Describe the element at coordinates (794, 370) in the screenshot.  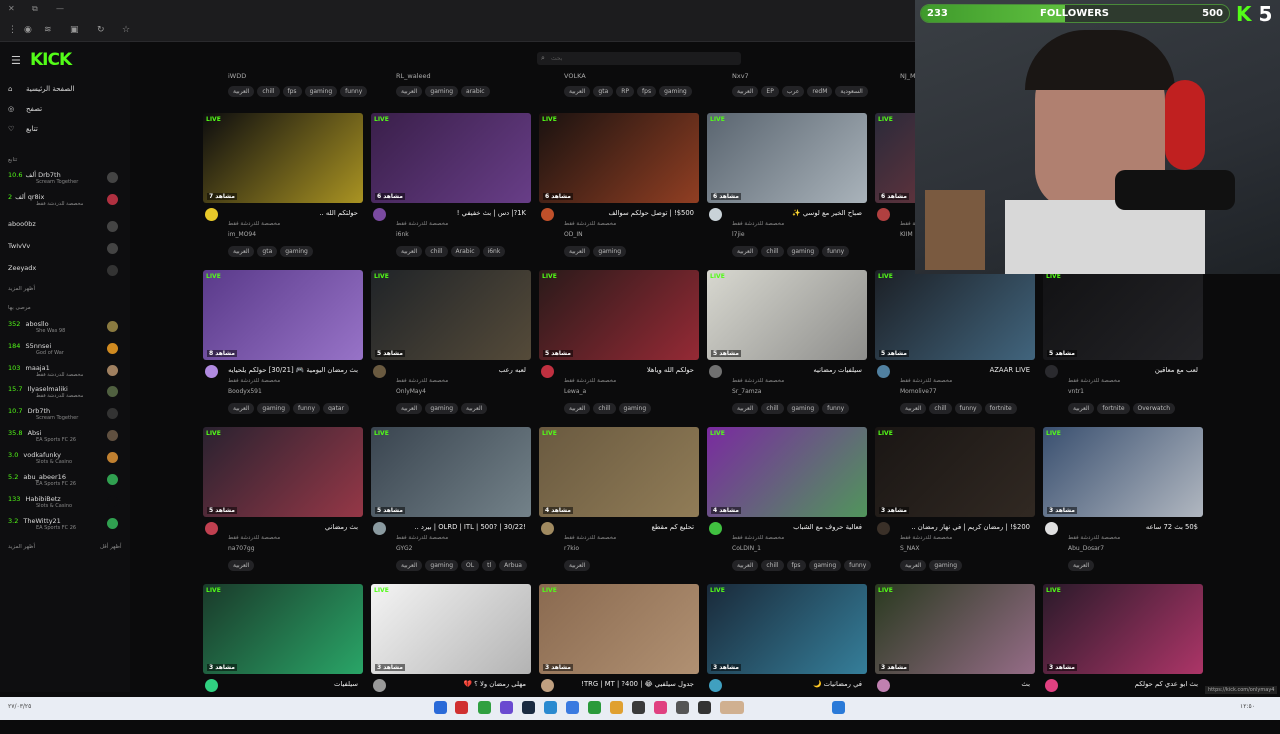
I see `stream-title: سيلفيات رمضانيه` at that location.